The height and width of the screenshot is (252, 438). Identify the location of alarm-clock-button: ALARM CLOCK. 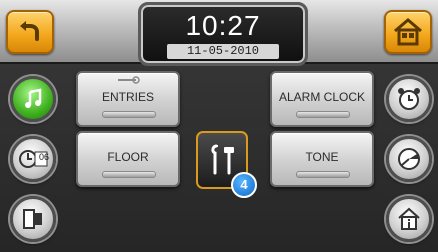
(322, 99).